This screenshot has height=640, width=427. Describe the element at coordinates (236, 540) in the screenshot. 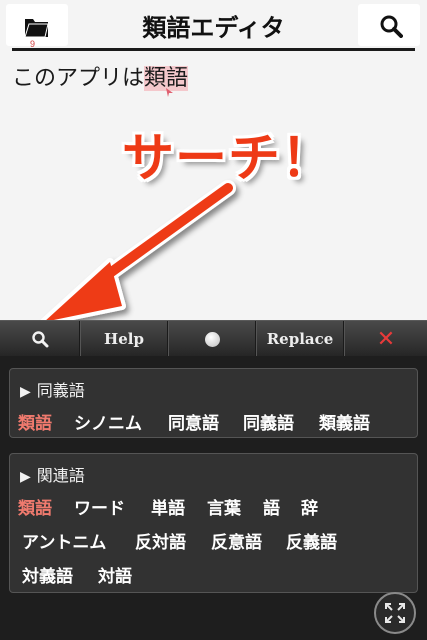

I see `word-item: 反意語` at that location.